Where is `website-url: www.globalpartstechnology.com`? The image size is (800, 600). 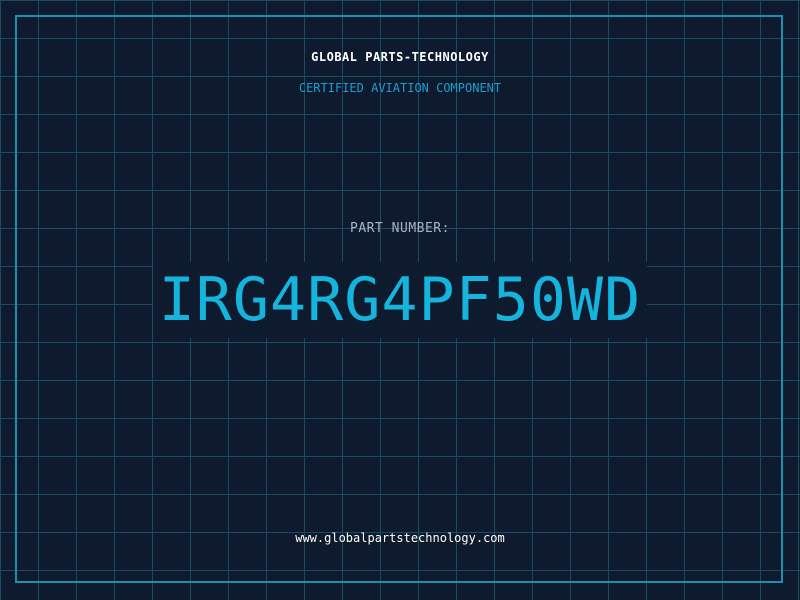 website-url: www.globalpartstechnology.com is located at coordinates (400, 538).